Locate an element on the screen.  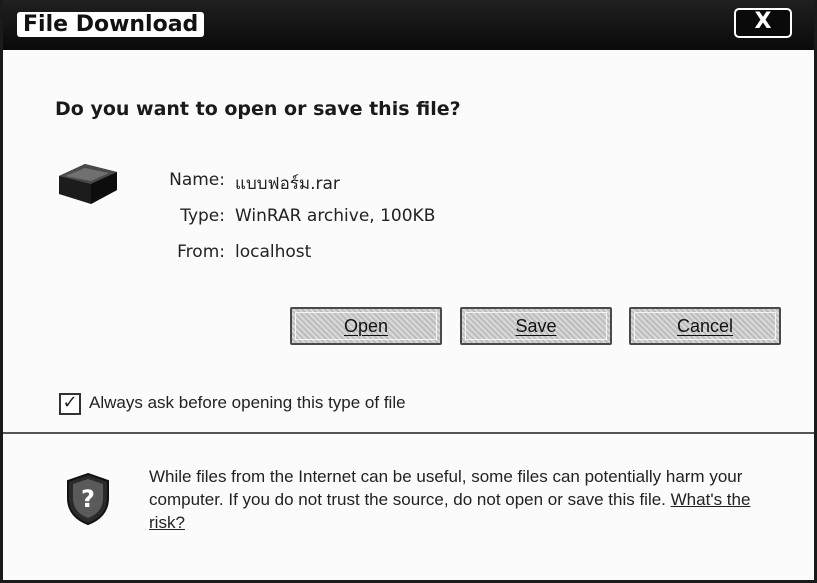
close-button: X is located at coordinates (763, 23).